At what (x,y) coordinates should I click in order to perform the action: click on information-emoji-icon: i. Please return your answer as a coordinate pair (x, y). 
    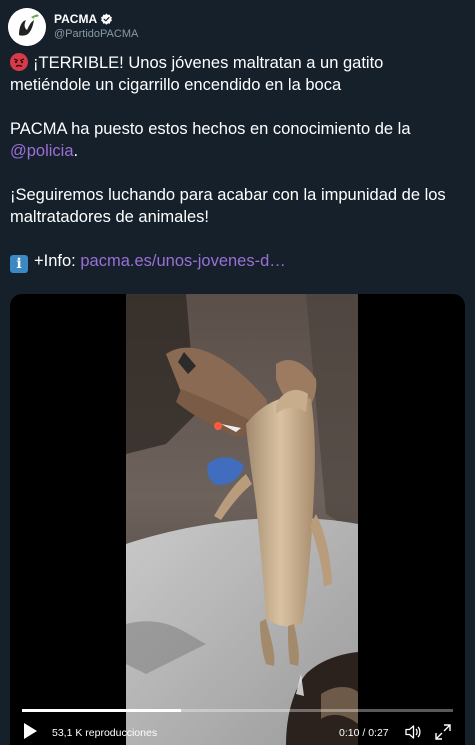
    Looking at the image, I should click on (19, 264).